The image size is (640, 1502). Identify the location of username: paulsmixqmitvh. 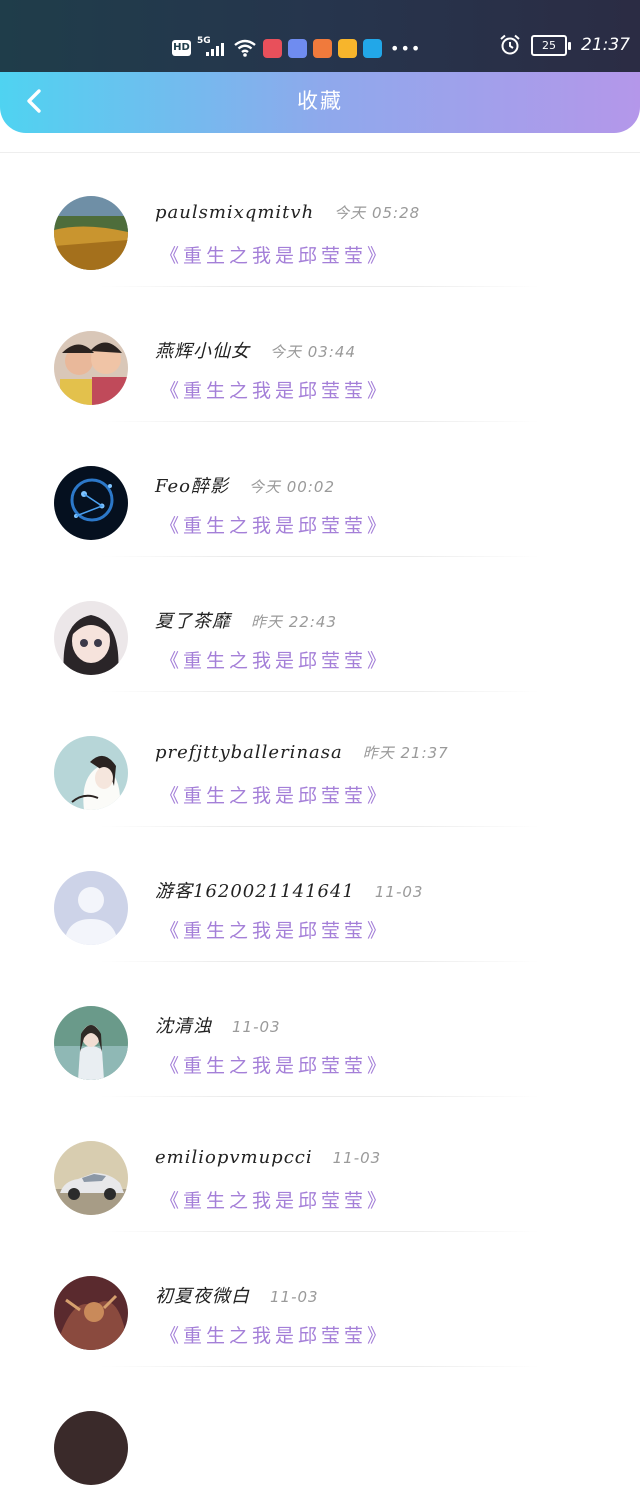
(235, 212).